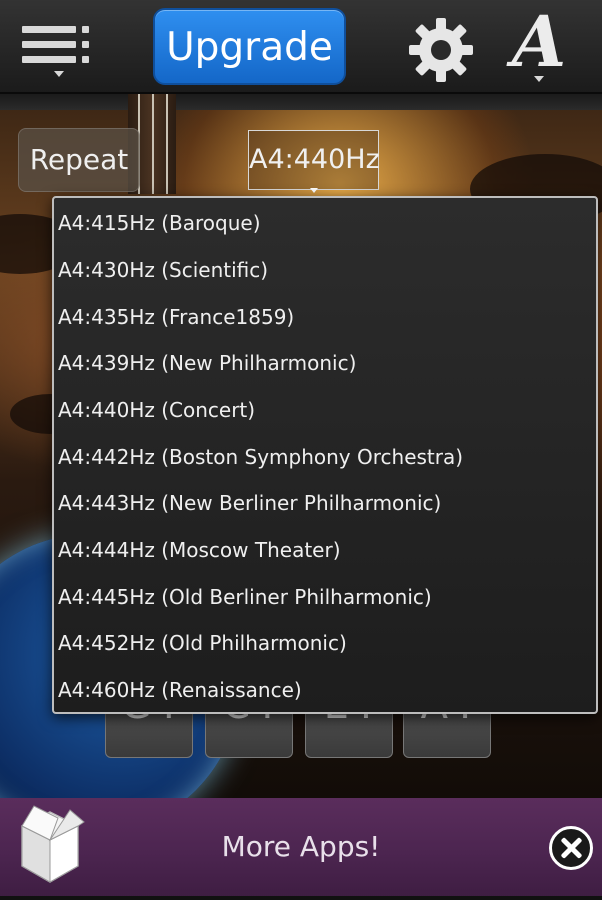 The width and height of the screenshot is (602, 900). Describe the element at coordinates (323, 223) in the screenshot. I see `pitch-option: A4:415Hz (Baroque)` at that location.